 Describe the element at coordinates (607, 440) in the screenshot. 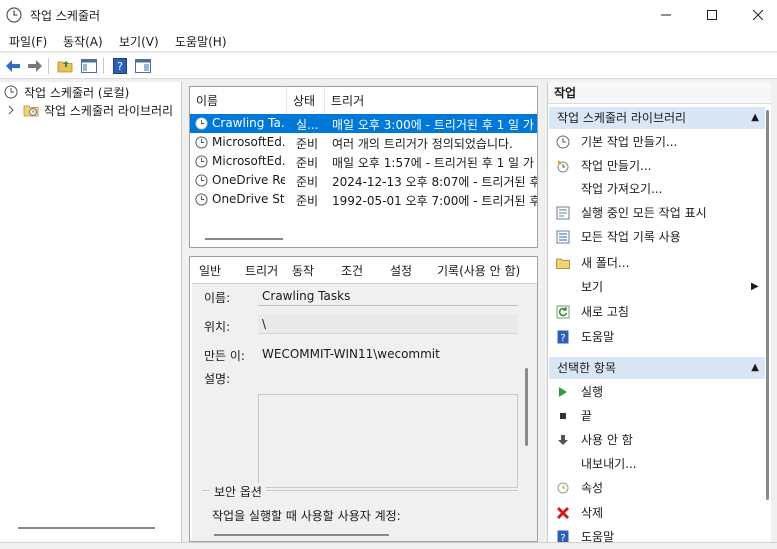

I see `action-label: 사용 안 함` at that location.